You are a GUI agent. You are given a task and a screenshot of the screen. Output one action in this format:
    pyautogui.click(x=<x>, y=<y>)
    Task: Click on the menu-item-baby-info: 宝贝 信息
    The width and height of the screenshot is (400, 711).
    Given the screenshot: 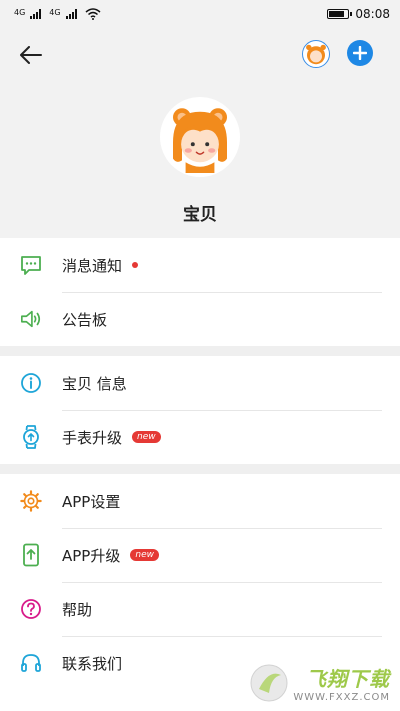 What is the action you would take?
    pyautogui.click(x=200, y=383)
    